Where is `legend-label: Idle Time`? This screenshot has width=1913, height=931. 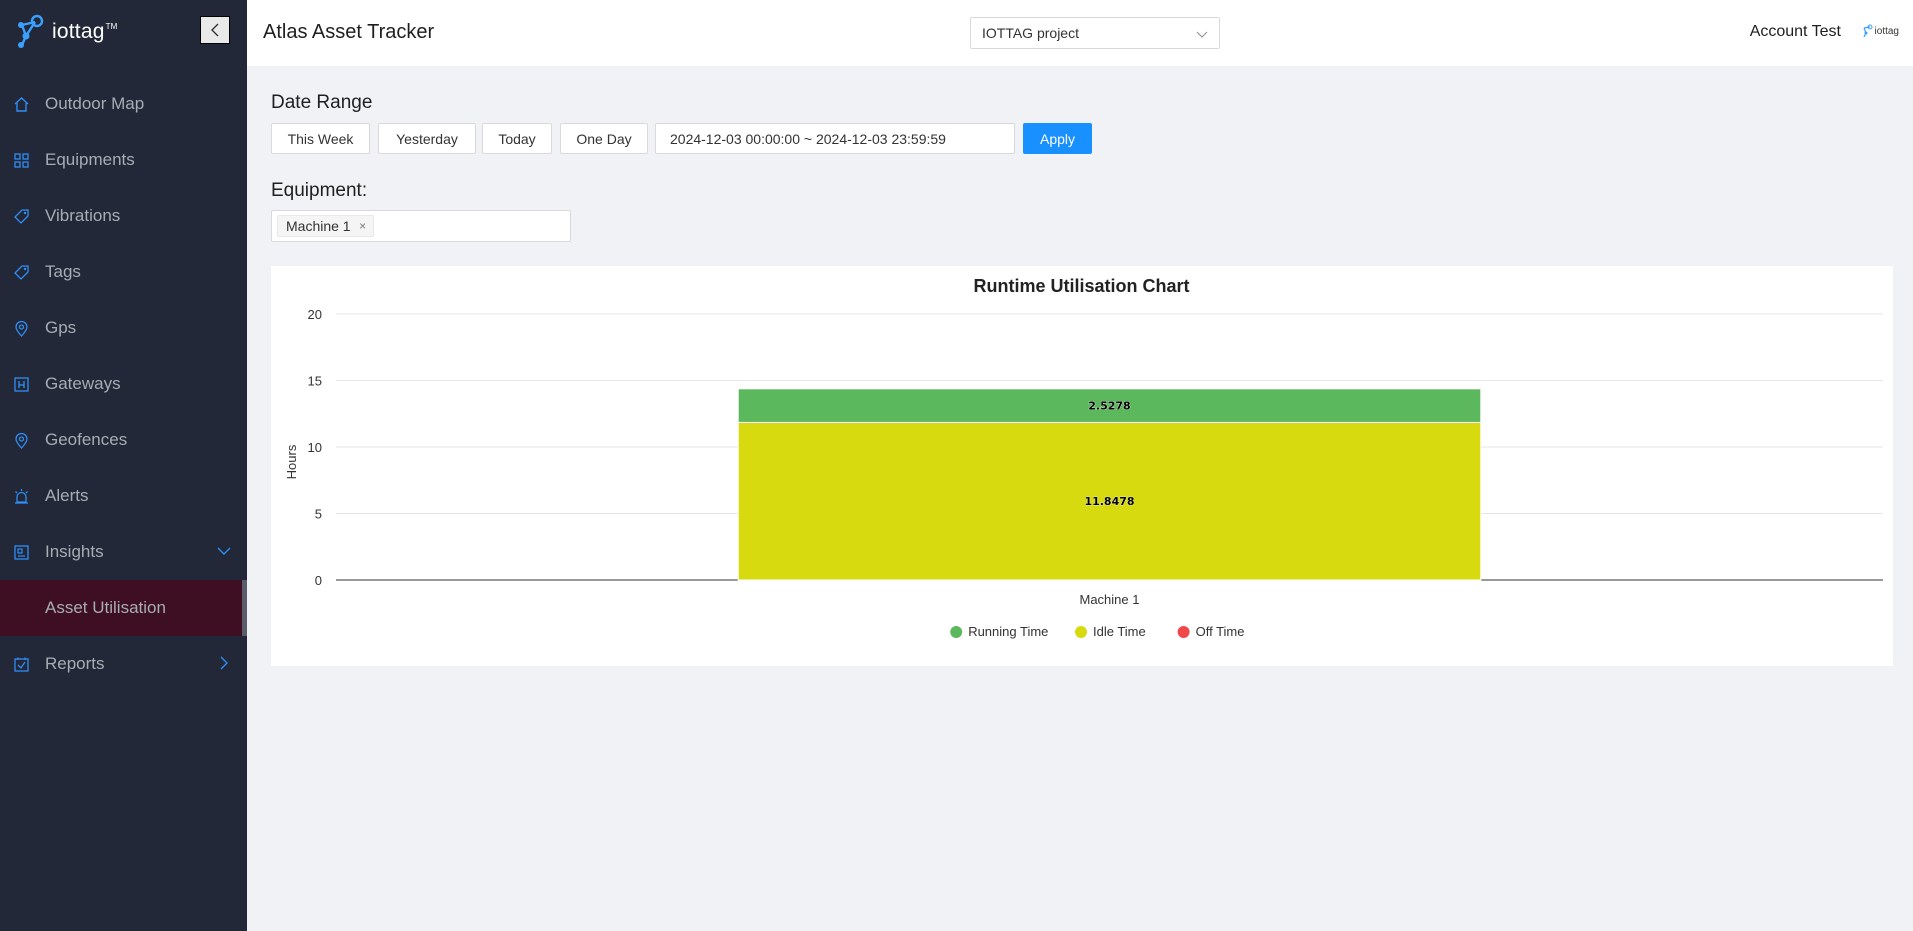 legend-label: Idle Time is located at coordinates (1119, 631).